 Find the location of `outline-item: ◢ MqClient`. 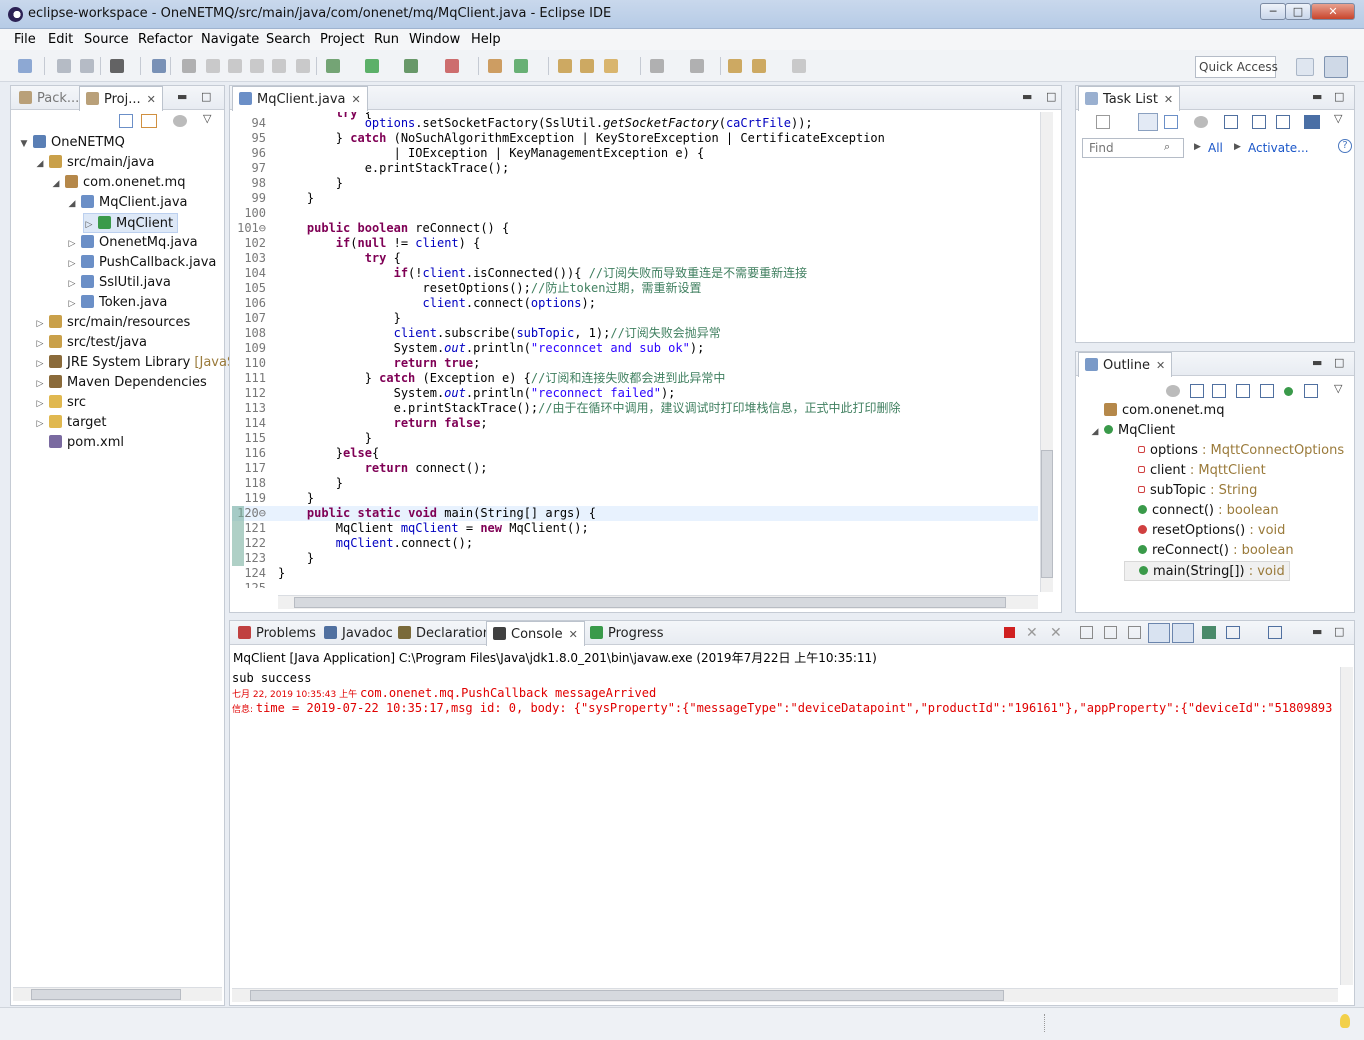

outline-item: ◢ MqClient is located at coordinates (1133, 431).